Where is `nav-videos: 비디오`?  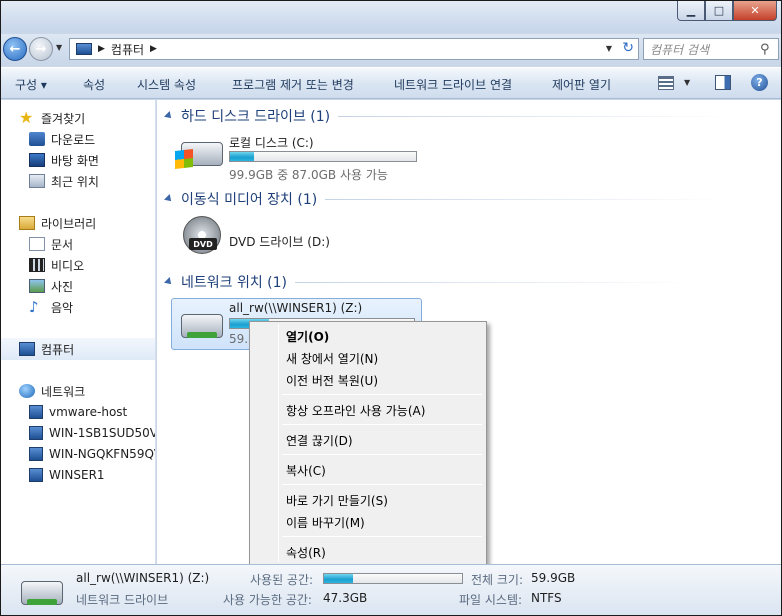 nav-videos: 비디오 is located at coordinates (56, 265).